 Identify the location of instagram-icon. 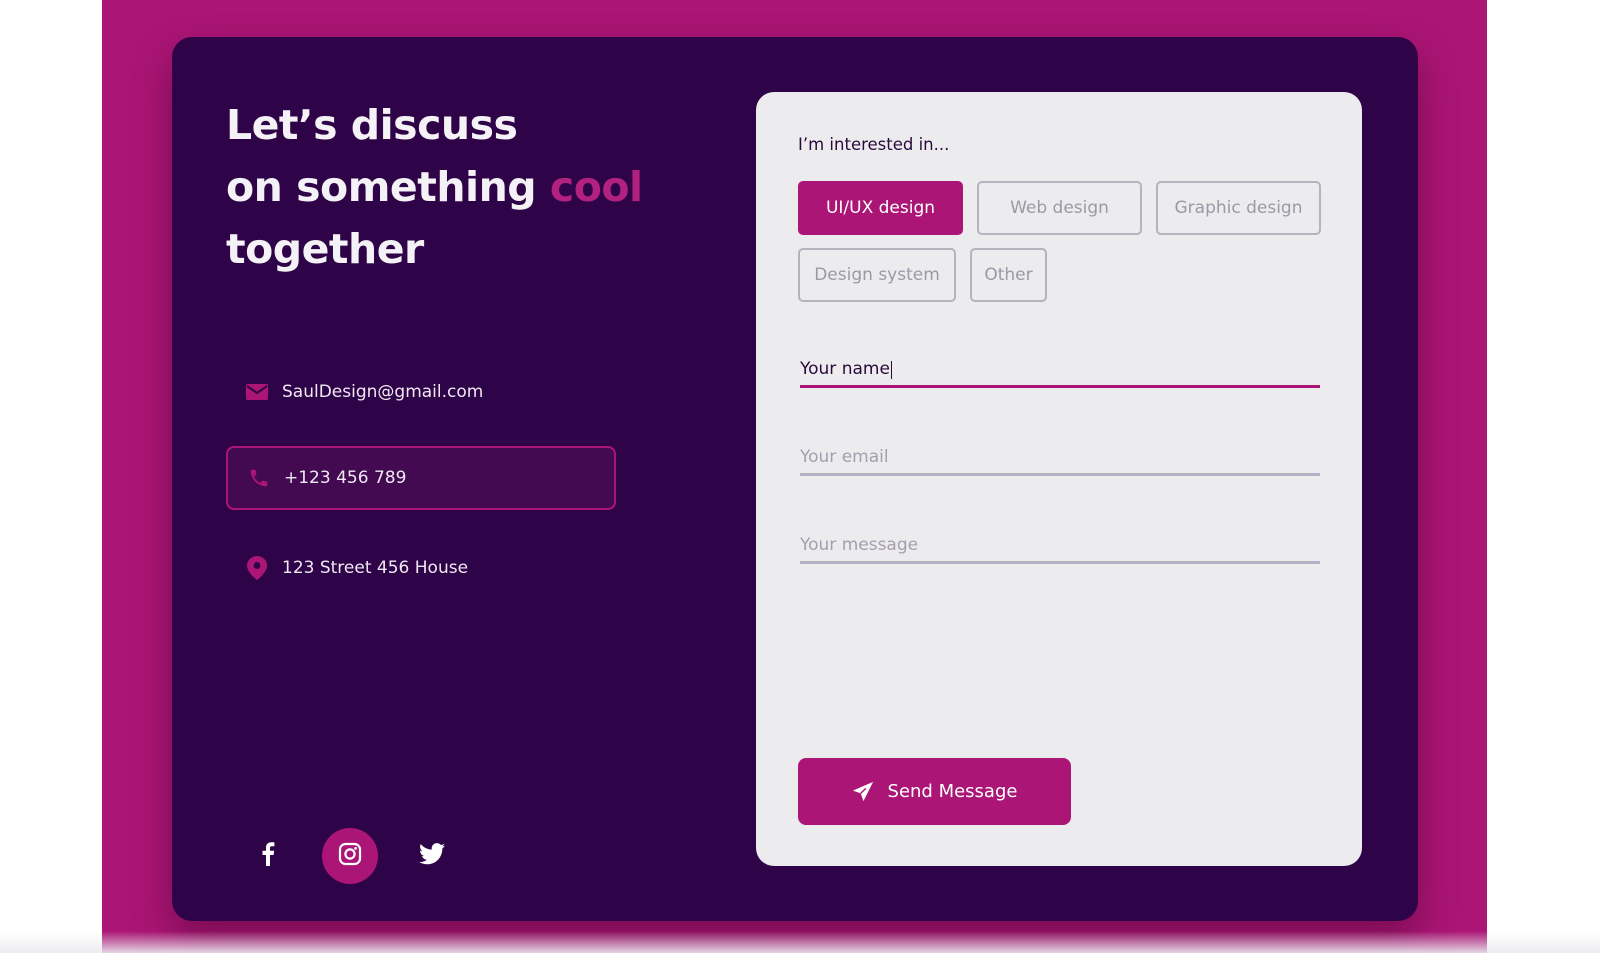
(350, 856).